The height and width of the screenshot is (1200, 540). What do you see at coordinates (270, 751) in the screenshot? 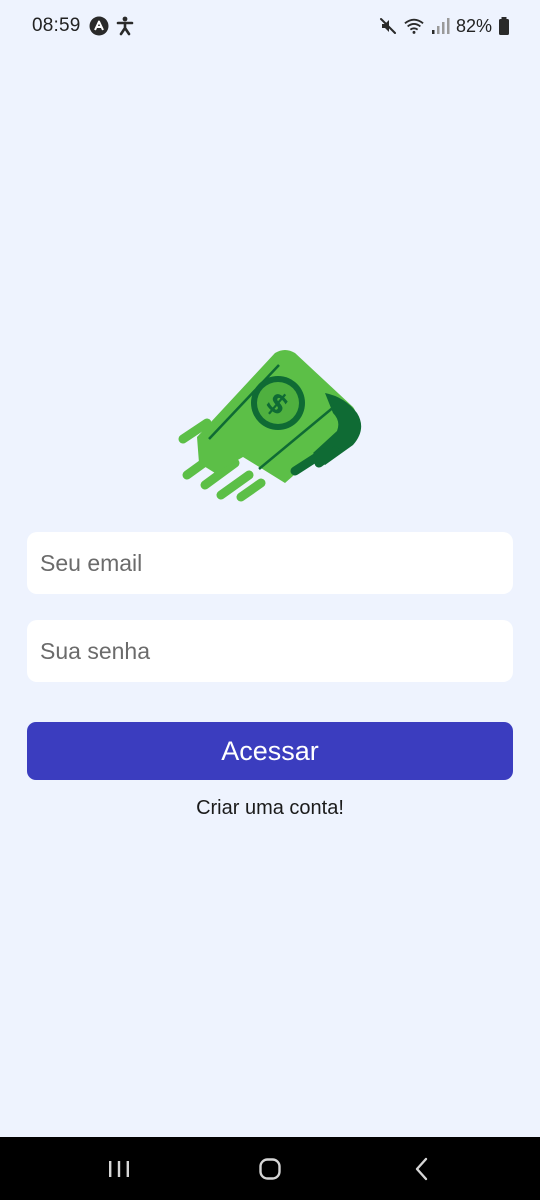
I see `access-button: Acessar` at bounding box center [270, 751].